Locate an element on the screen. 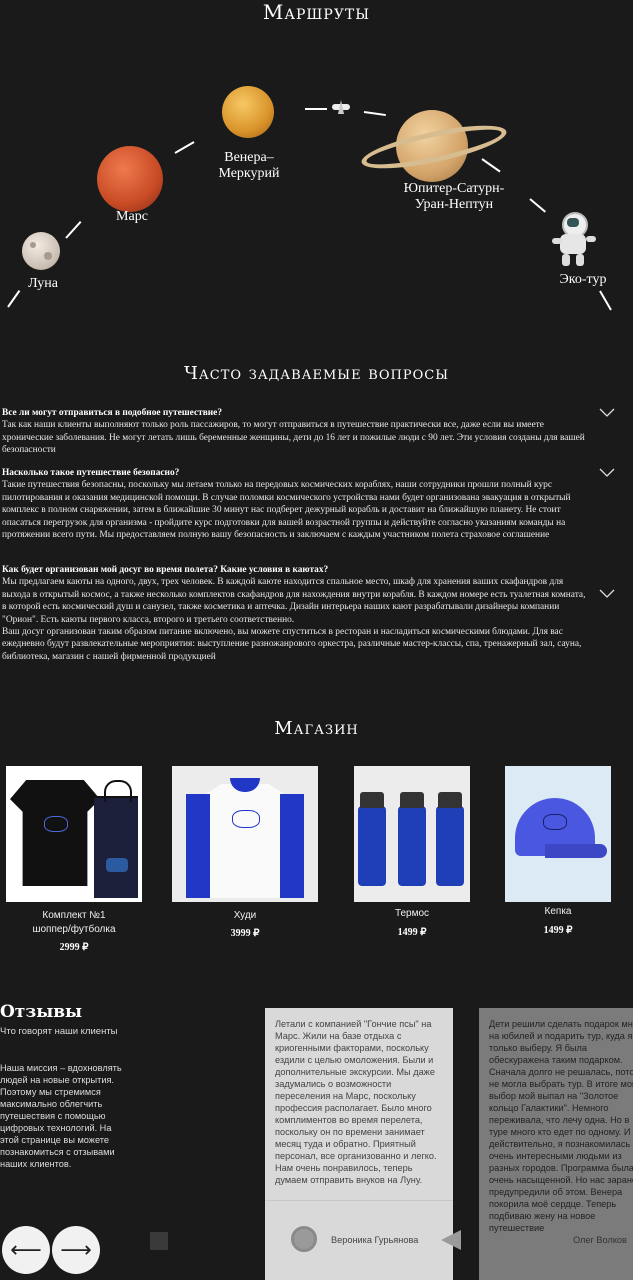  product-card: Худи 3999 ₽ is located at coordinates (245, 856).